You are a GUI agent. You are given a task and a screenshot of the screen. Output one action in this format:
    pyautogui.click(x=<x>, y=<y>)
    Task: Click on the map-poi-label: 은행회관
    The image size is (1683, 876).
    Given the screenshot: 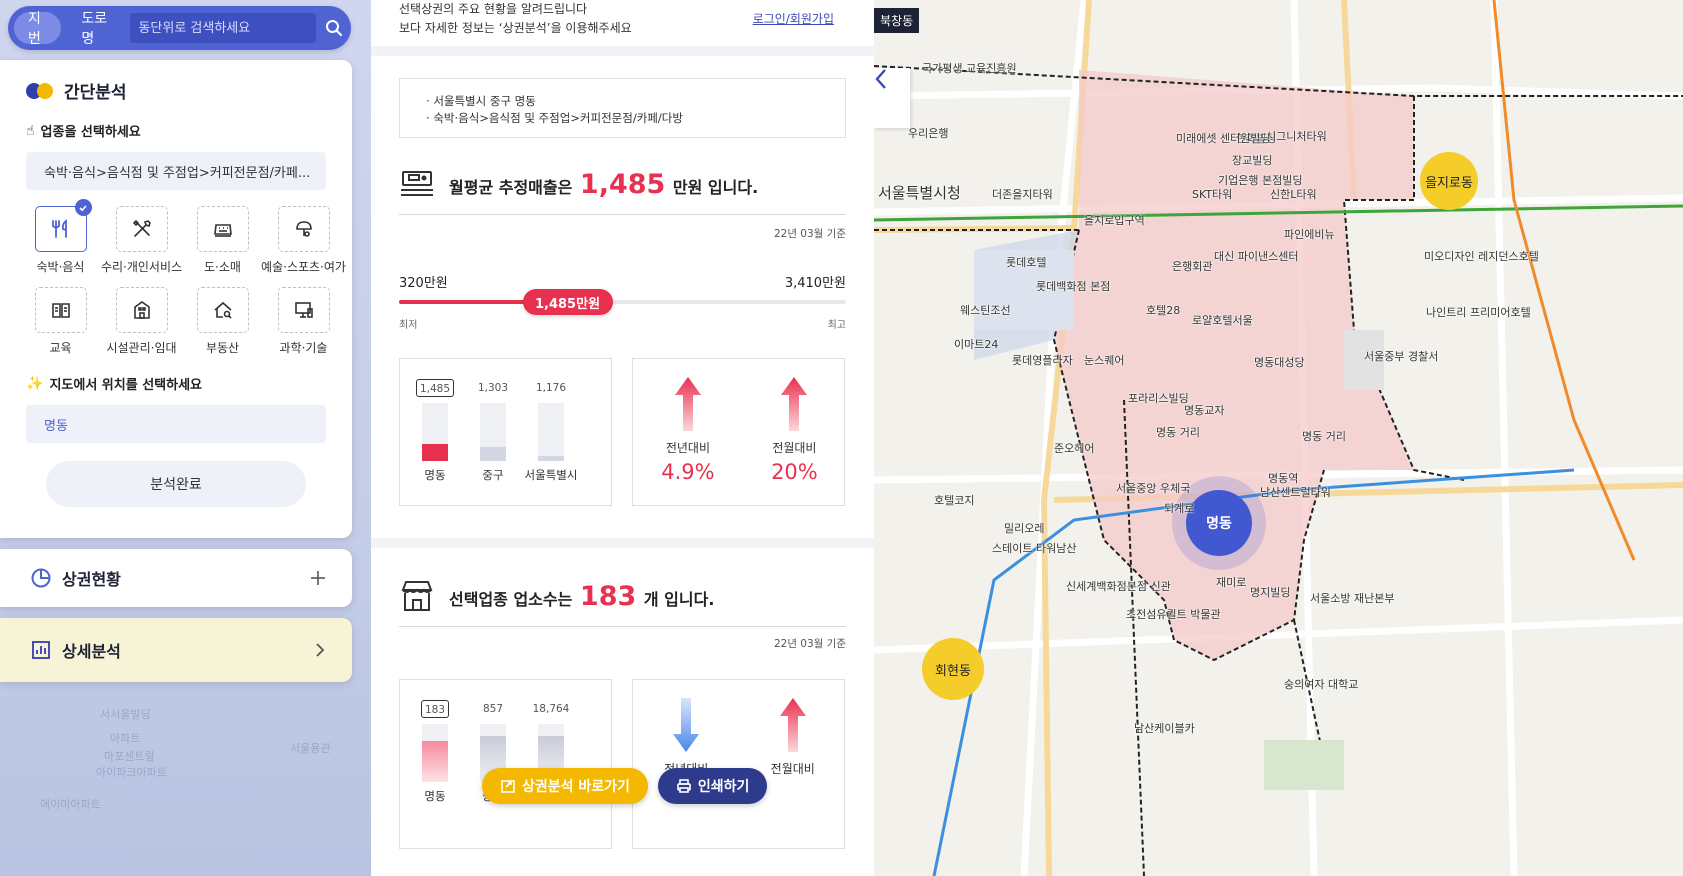 What is the action you would take?
    pyautogui.click(x=1192, y=266)
    